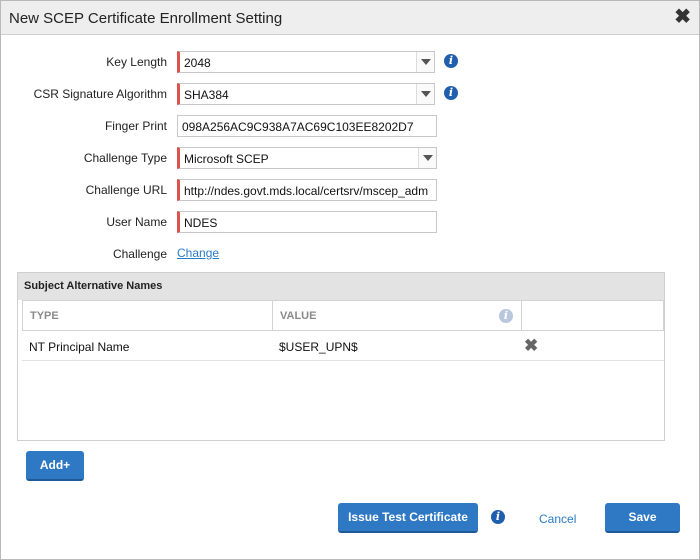  What do you see at coordinates (307, 158) in the screenshot?
I see `challenge-type-select: Microsoft SCEP` at bounding box center [307, 158].